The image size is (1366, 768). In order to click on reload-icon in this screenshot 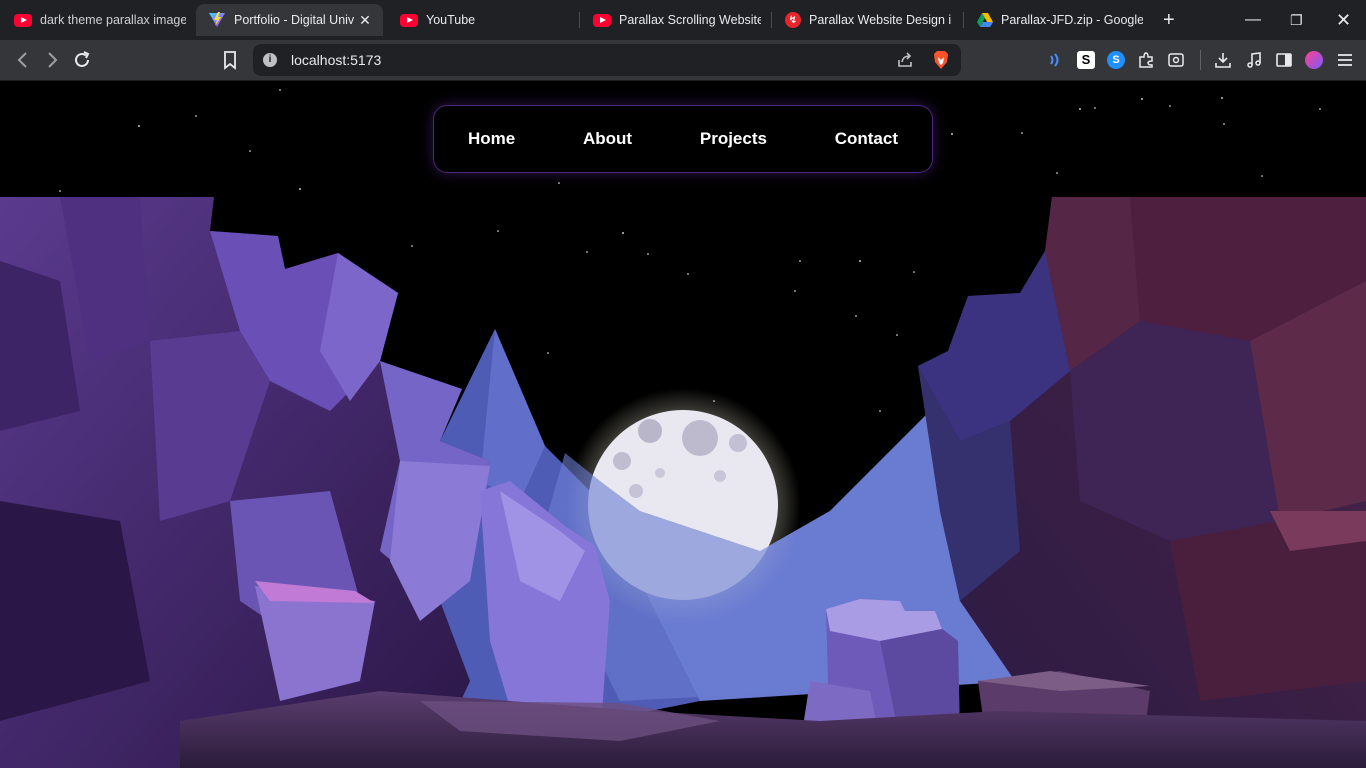, I will do `click(82, 60)`.